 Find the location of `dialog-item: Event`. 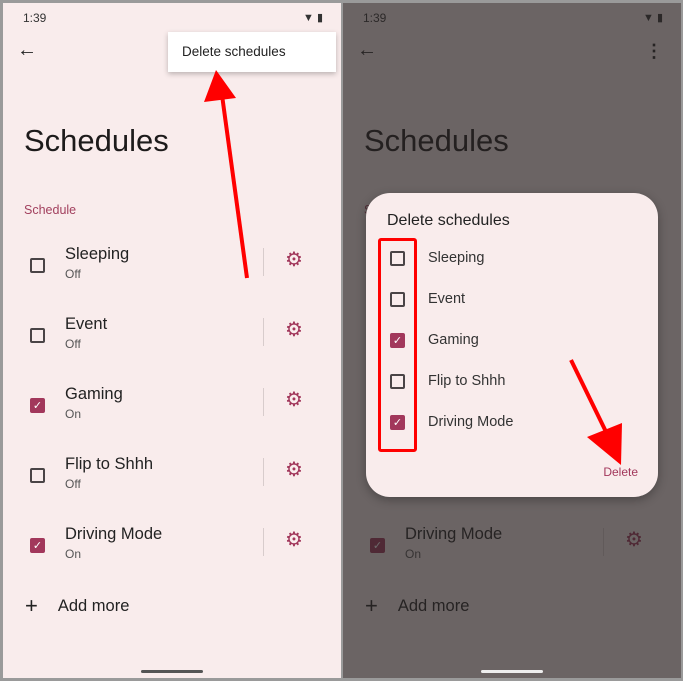

dialog-item: Event is located at coordinates (490, 302).